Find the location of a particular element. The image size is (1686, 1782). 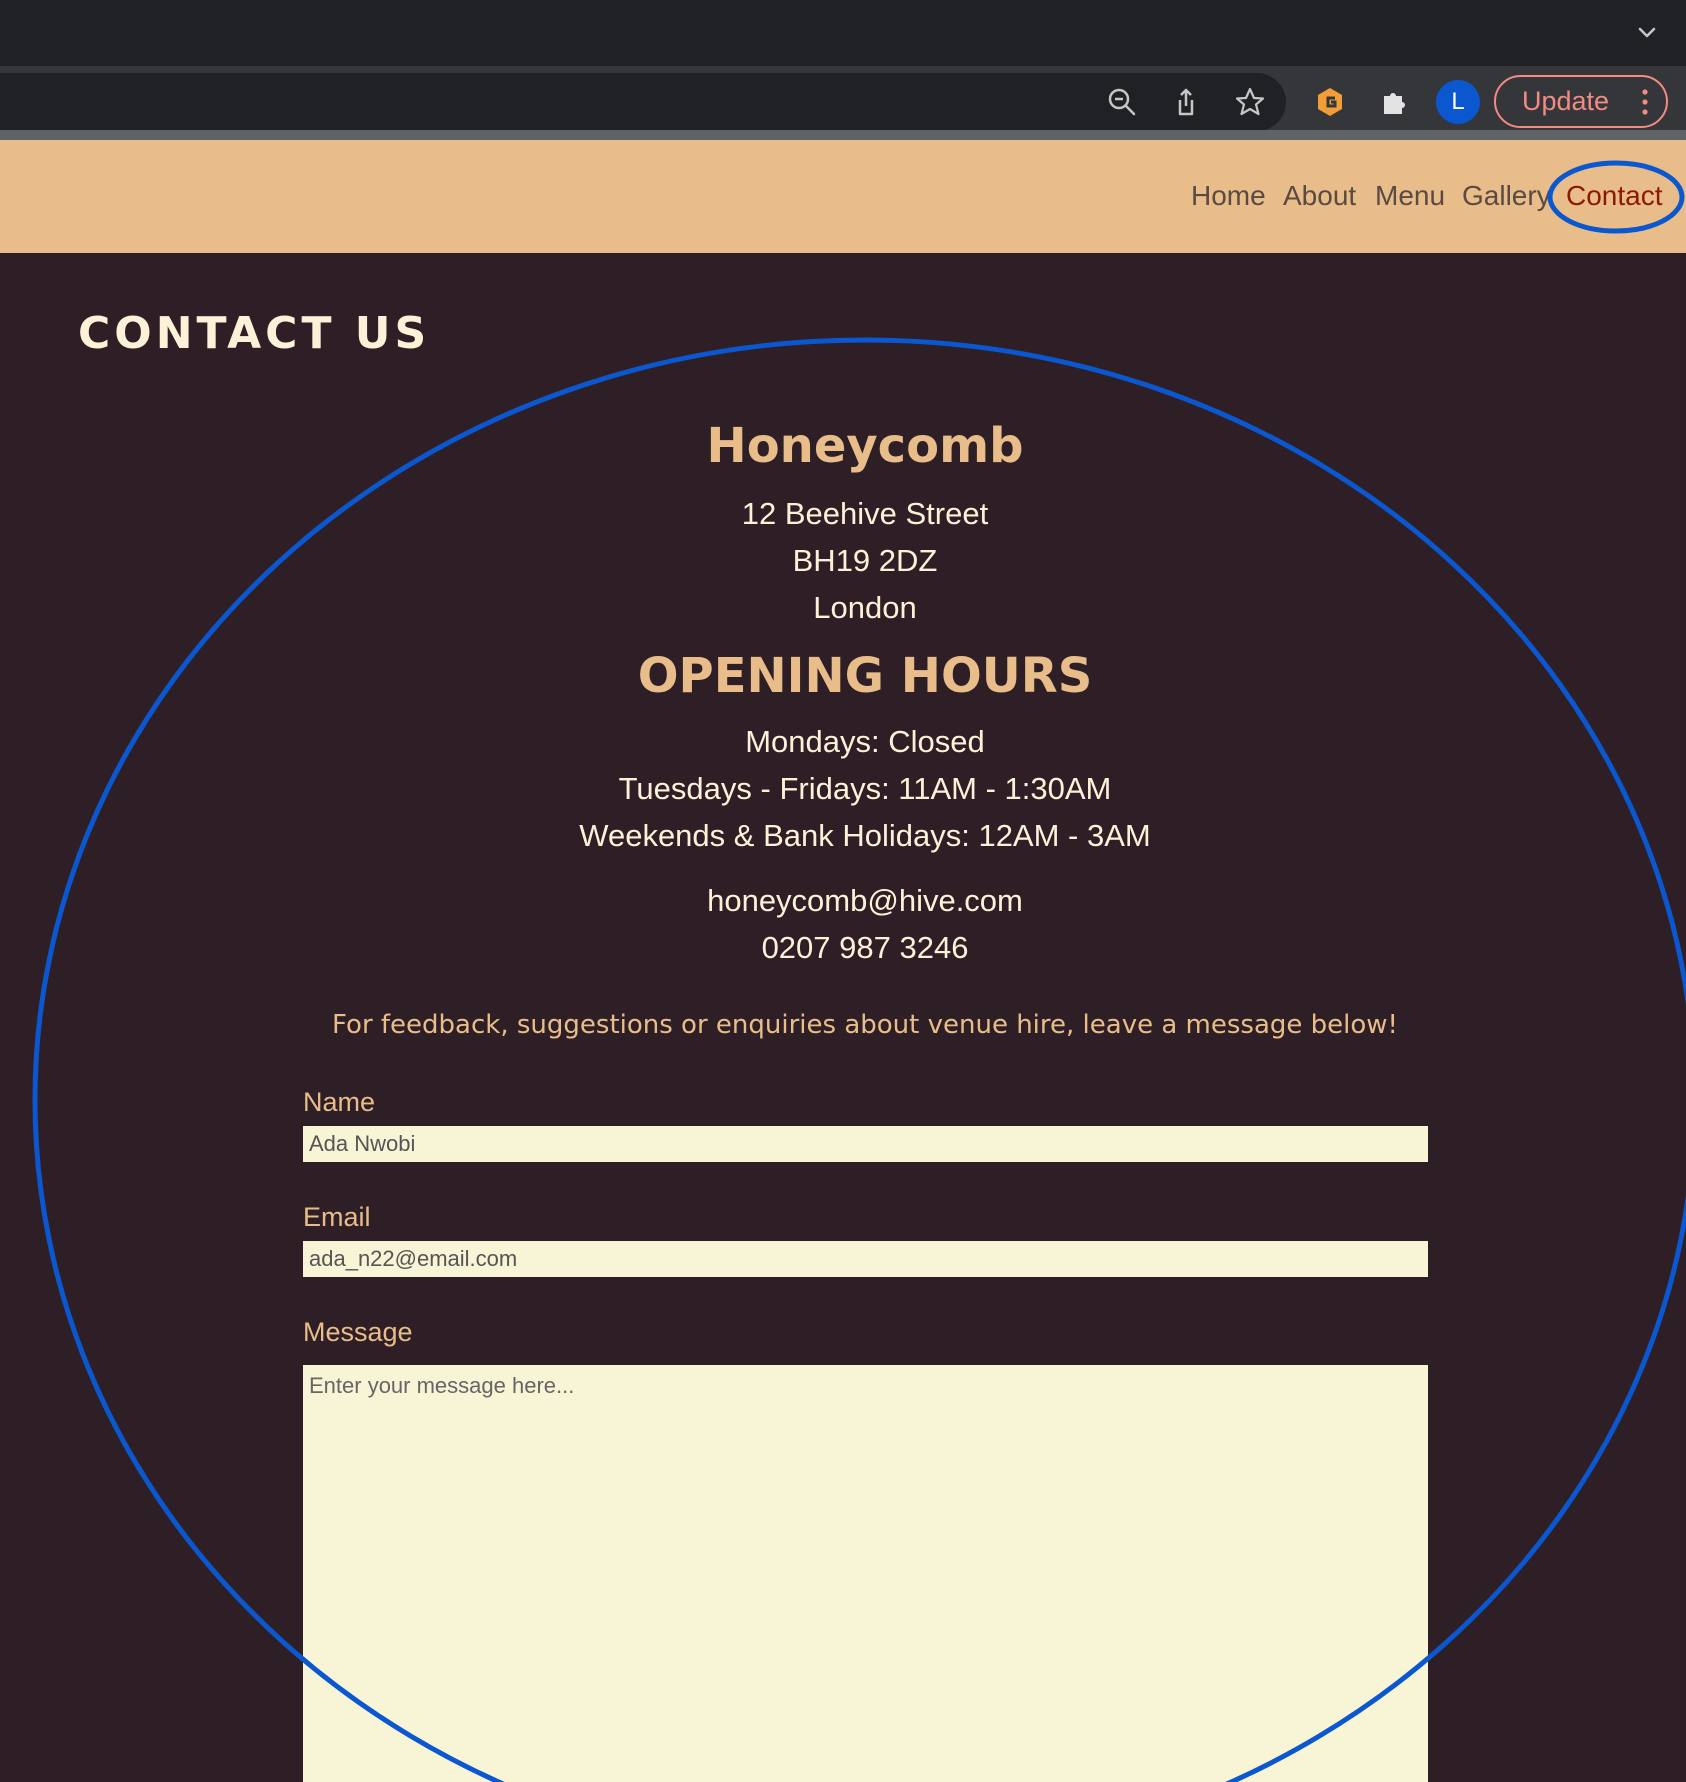

opening-hours-title: OPENING HOURS is located at coordinates (865, 676).